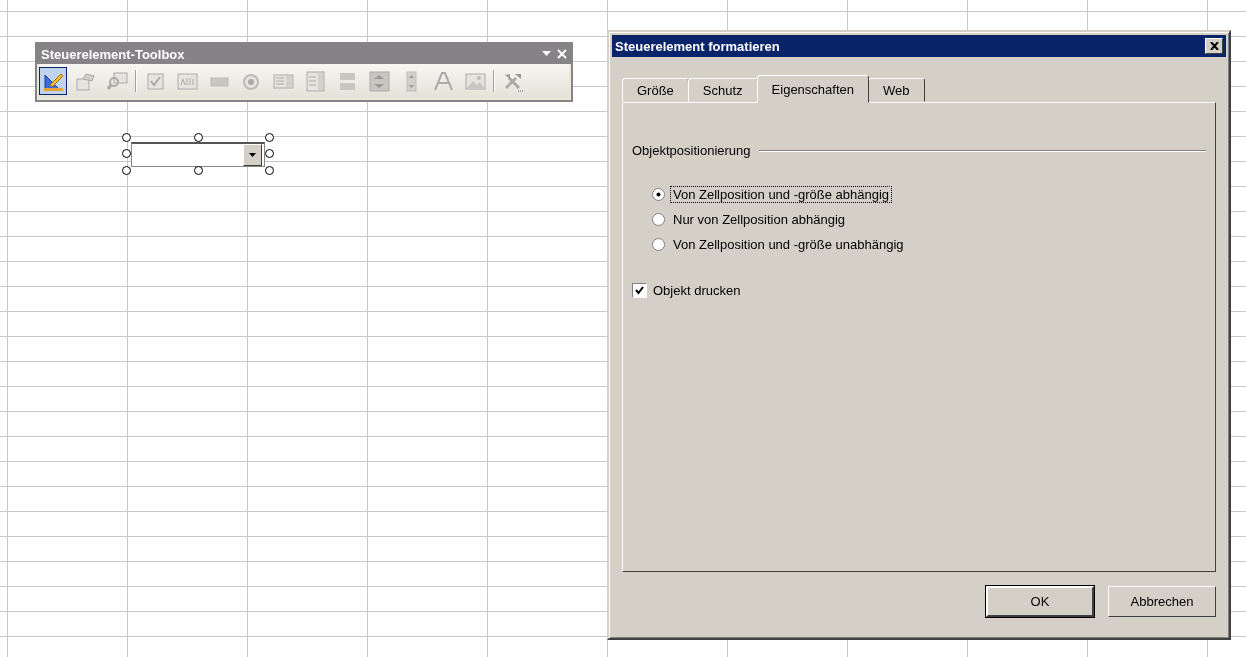 This screenshot has height=657, width=1246. I want to click on close-button, so click(1214, 46).